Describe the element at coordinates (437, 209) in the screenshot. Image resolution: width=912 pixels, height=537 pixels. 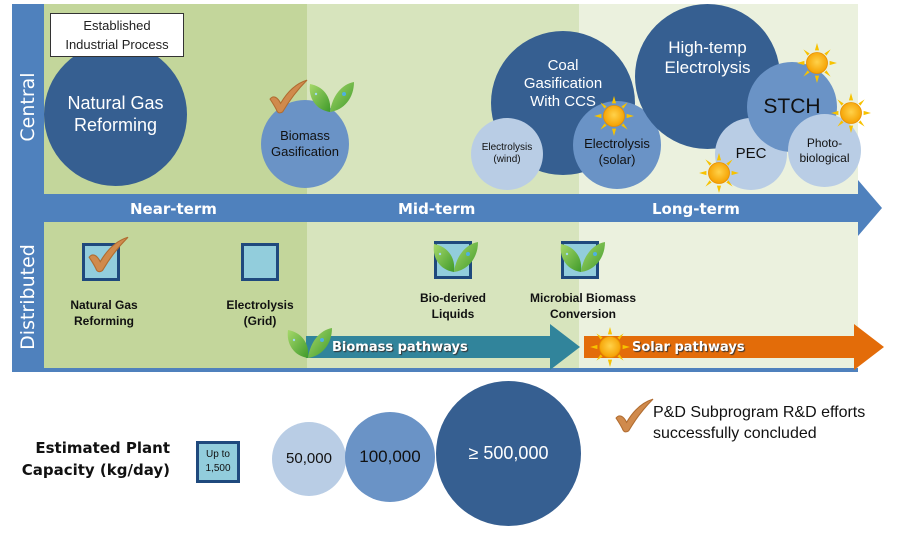
I see `timeline-mid-term: Mid-term` at that location.